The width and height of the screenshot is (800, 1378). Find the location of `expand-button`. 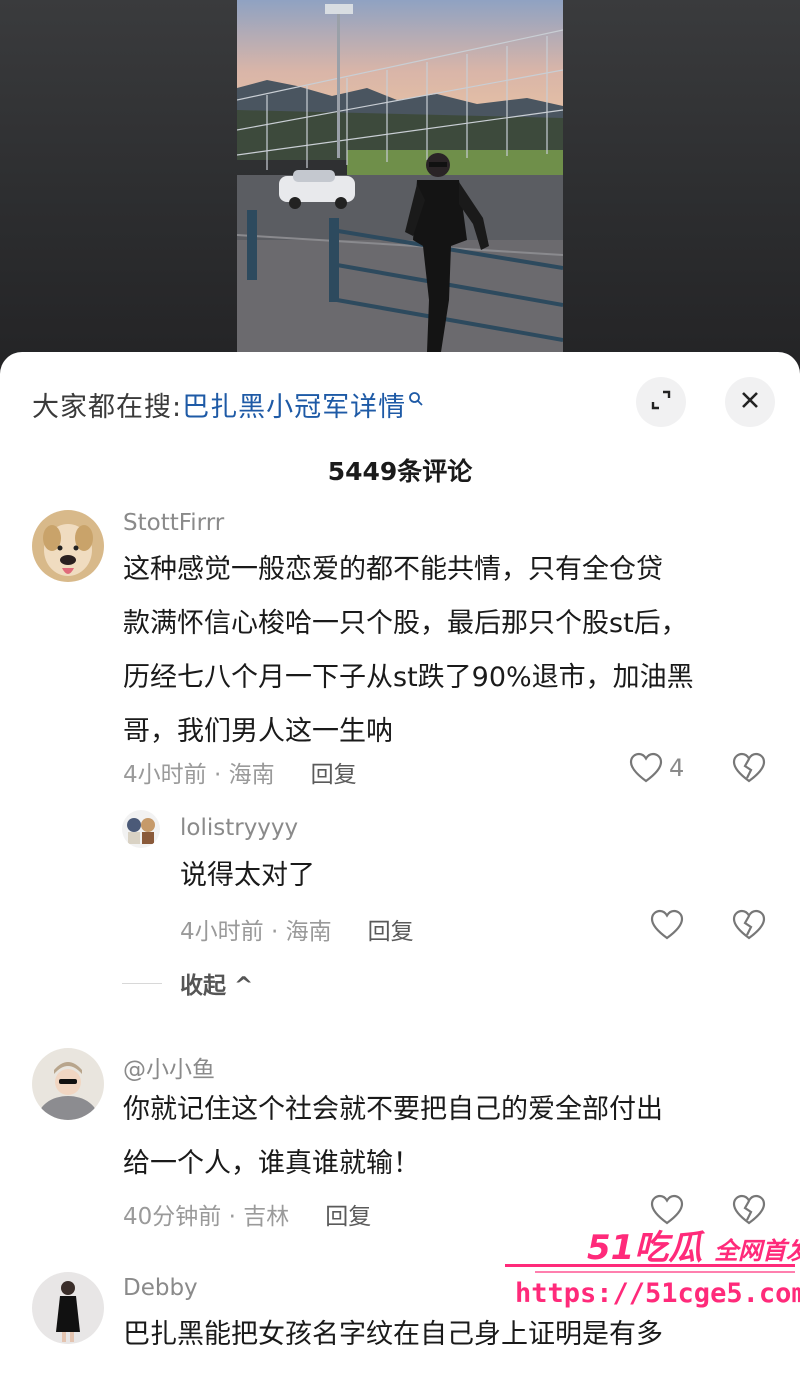

expand-button is located at coordinates (661, 402).